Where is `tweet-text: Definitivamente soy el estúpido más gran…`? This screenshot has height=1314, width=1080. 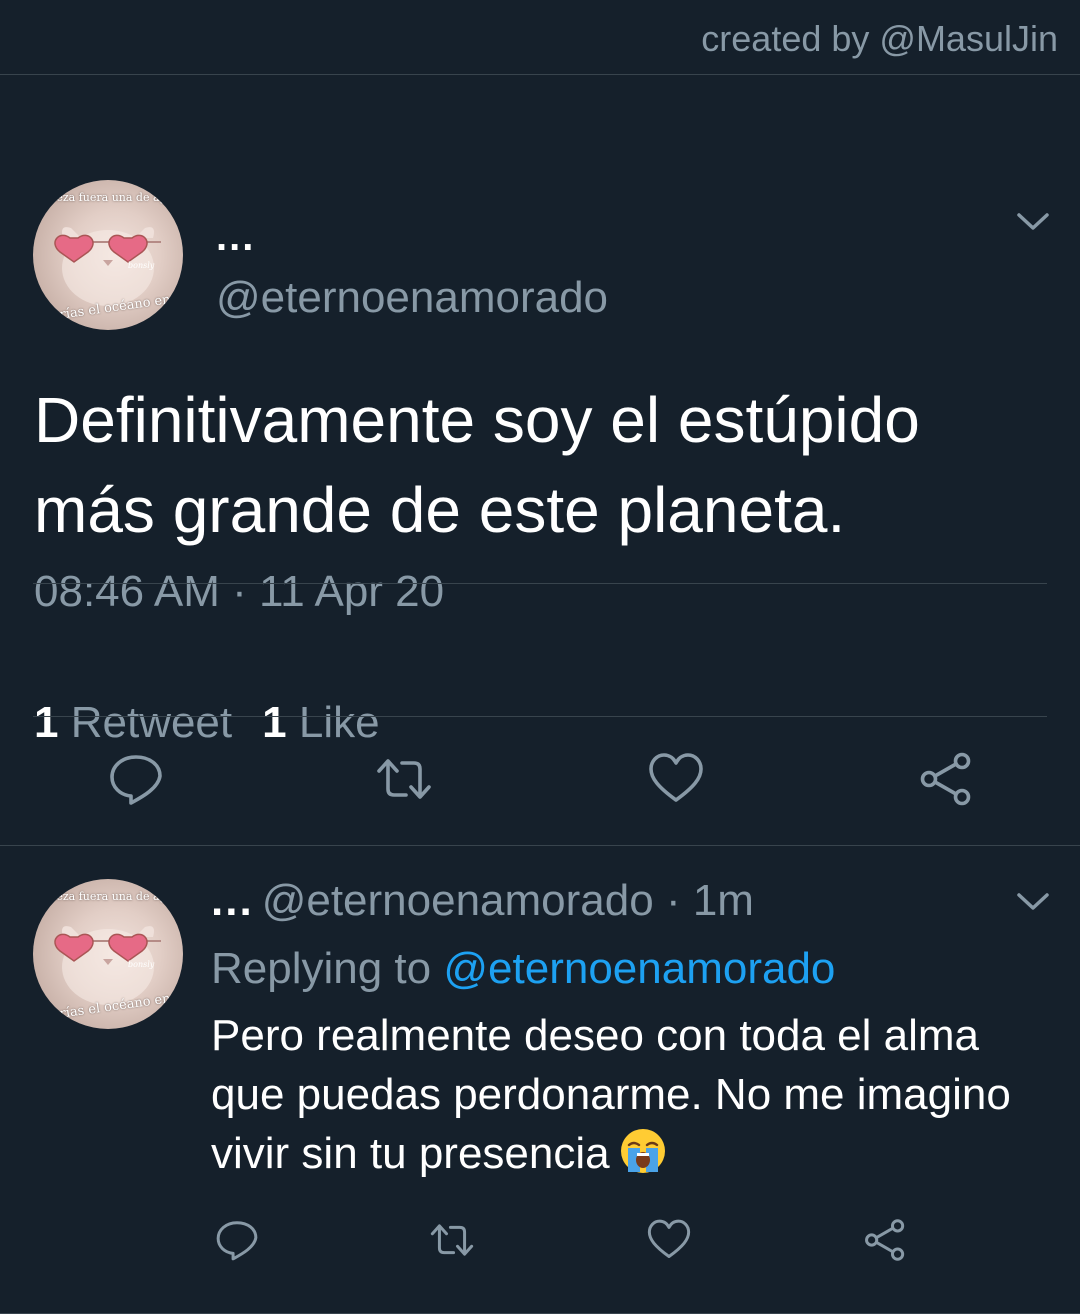 tweet-text: Definitivamente soy el estúpido más gran… is located at coordinates (477, 465).